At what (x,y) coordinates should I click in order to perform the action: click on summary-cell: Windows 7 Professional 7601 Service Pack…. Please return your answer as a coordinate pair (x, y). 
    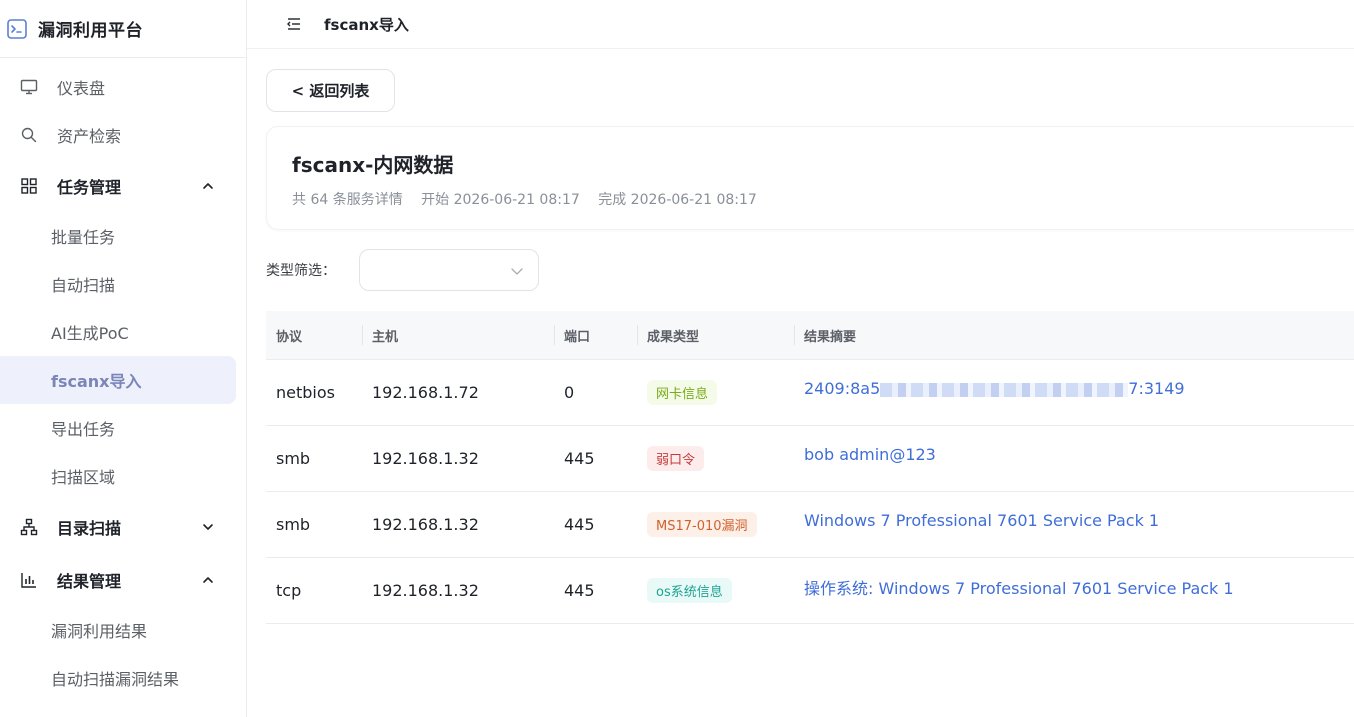
    Looking at the image, I should click on (1074, 522).